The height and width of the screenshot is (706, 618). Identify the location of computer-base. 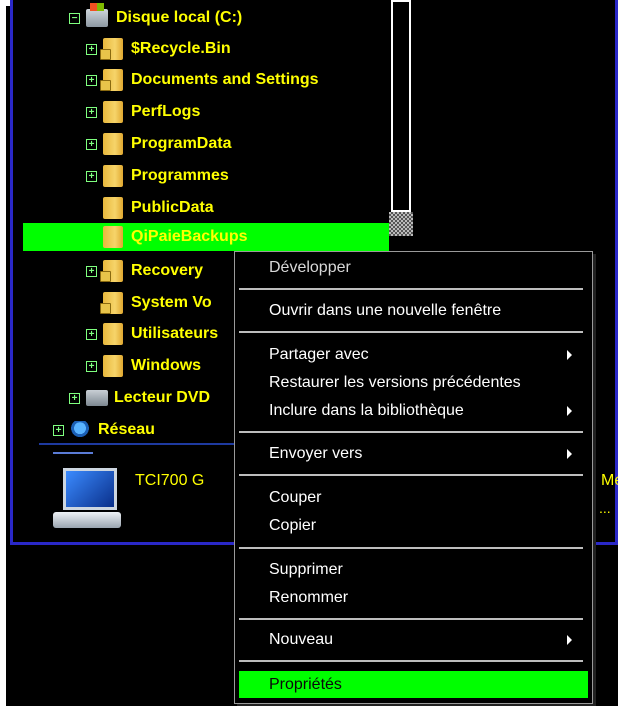
(87, 520).